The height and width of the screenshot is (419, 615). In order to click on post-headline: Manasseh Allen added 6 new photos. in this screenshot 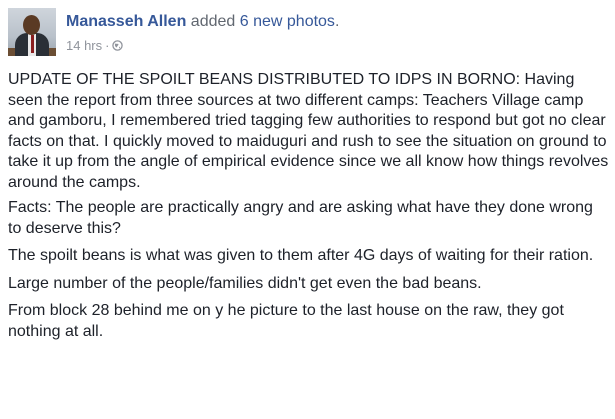, I will do `click(202, 22)`.